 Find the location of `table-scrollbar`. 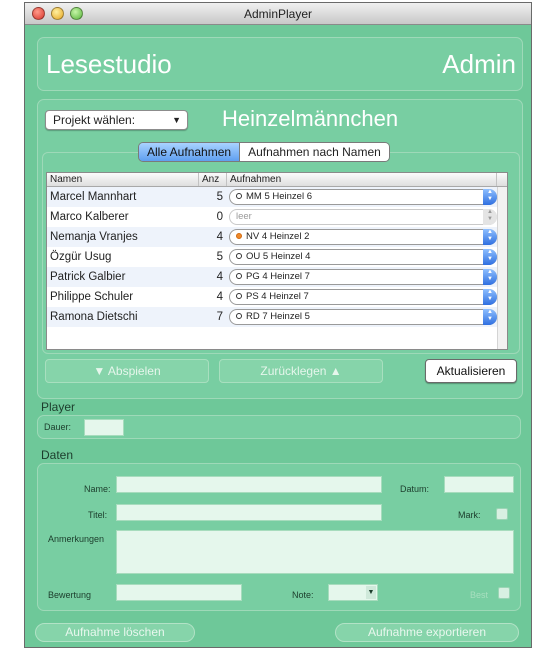

table-scrollbar is located at coordinates (502, 268).